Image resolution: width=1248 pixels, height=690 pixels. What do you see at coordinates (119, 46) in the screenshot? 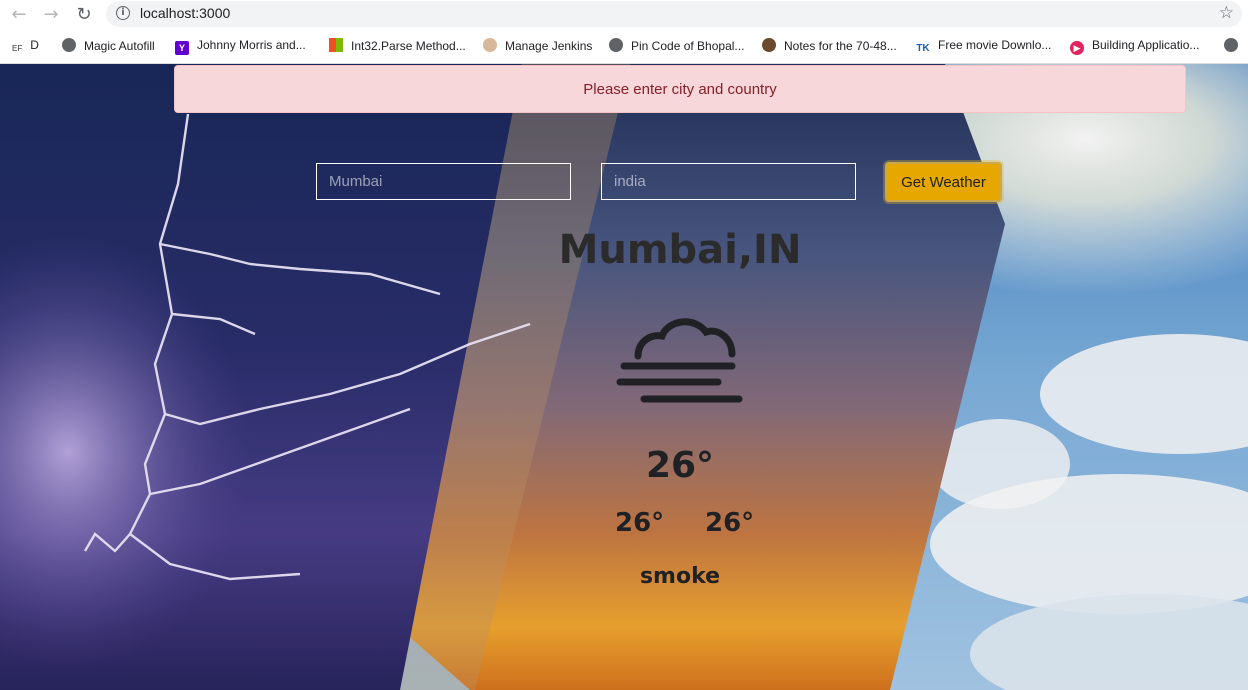
I see `bookmark-label: Magic Autofill` at bounding box center [119, 46].